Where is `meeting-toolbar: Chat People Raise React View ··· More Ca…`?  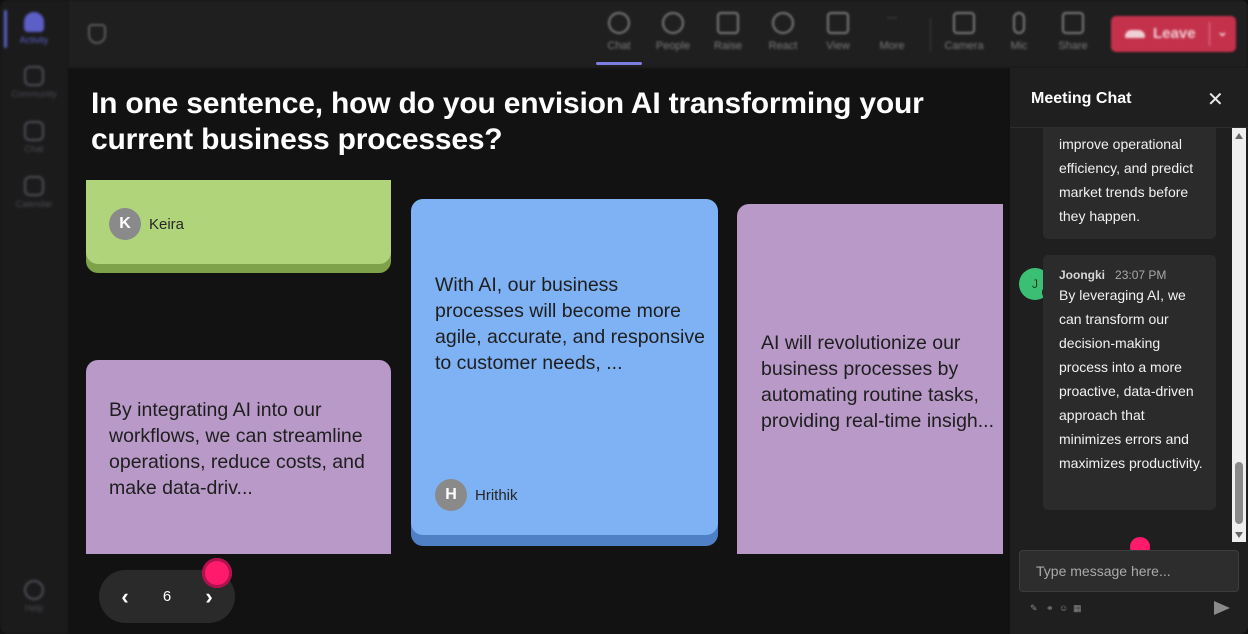
meeting-toolbar: Chat People Raise React View ··· More Ca… is located at coordinates (658, 34).